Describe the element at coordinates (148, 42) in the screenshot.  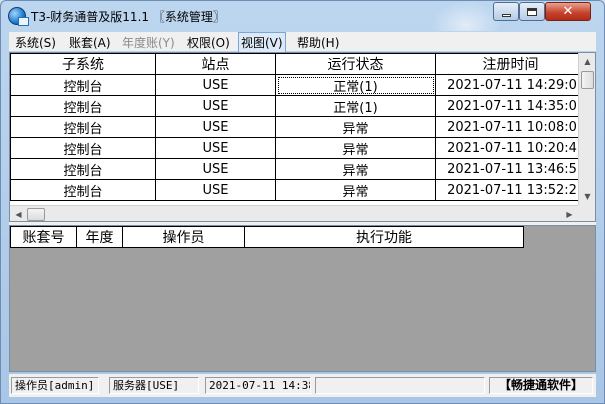
I see `menu-year-account: 年度账(Y)` at that location.